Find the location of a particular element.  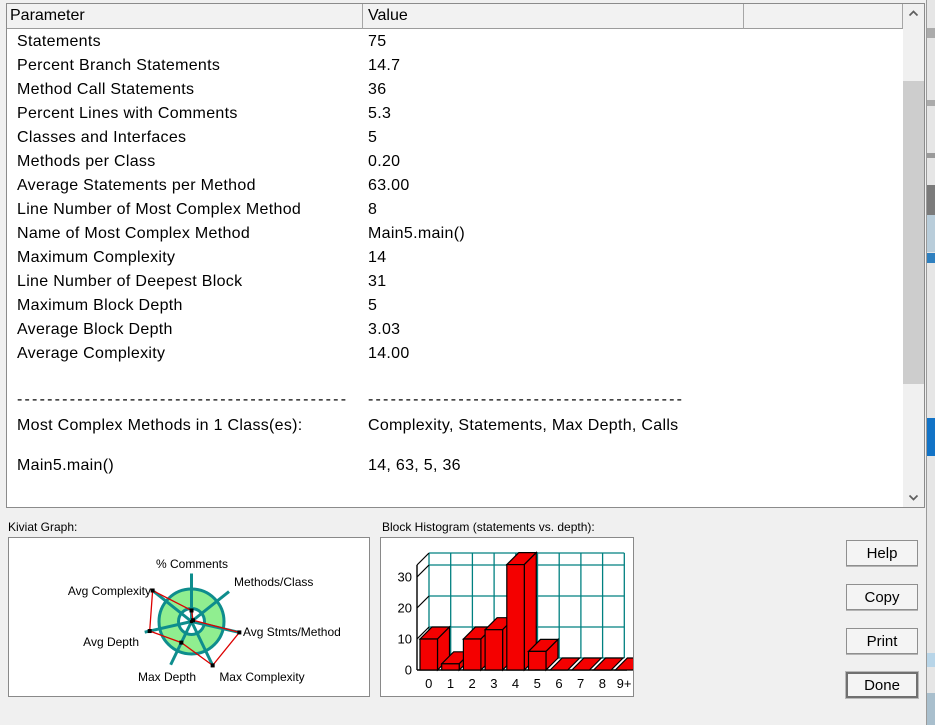

parameter-cell: Method Call Statements is located at coordinates (106, 89).